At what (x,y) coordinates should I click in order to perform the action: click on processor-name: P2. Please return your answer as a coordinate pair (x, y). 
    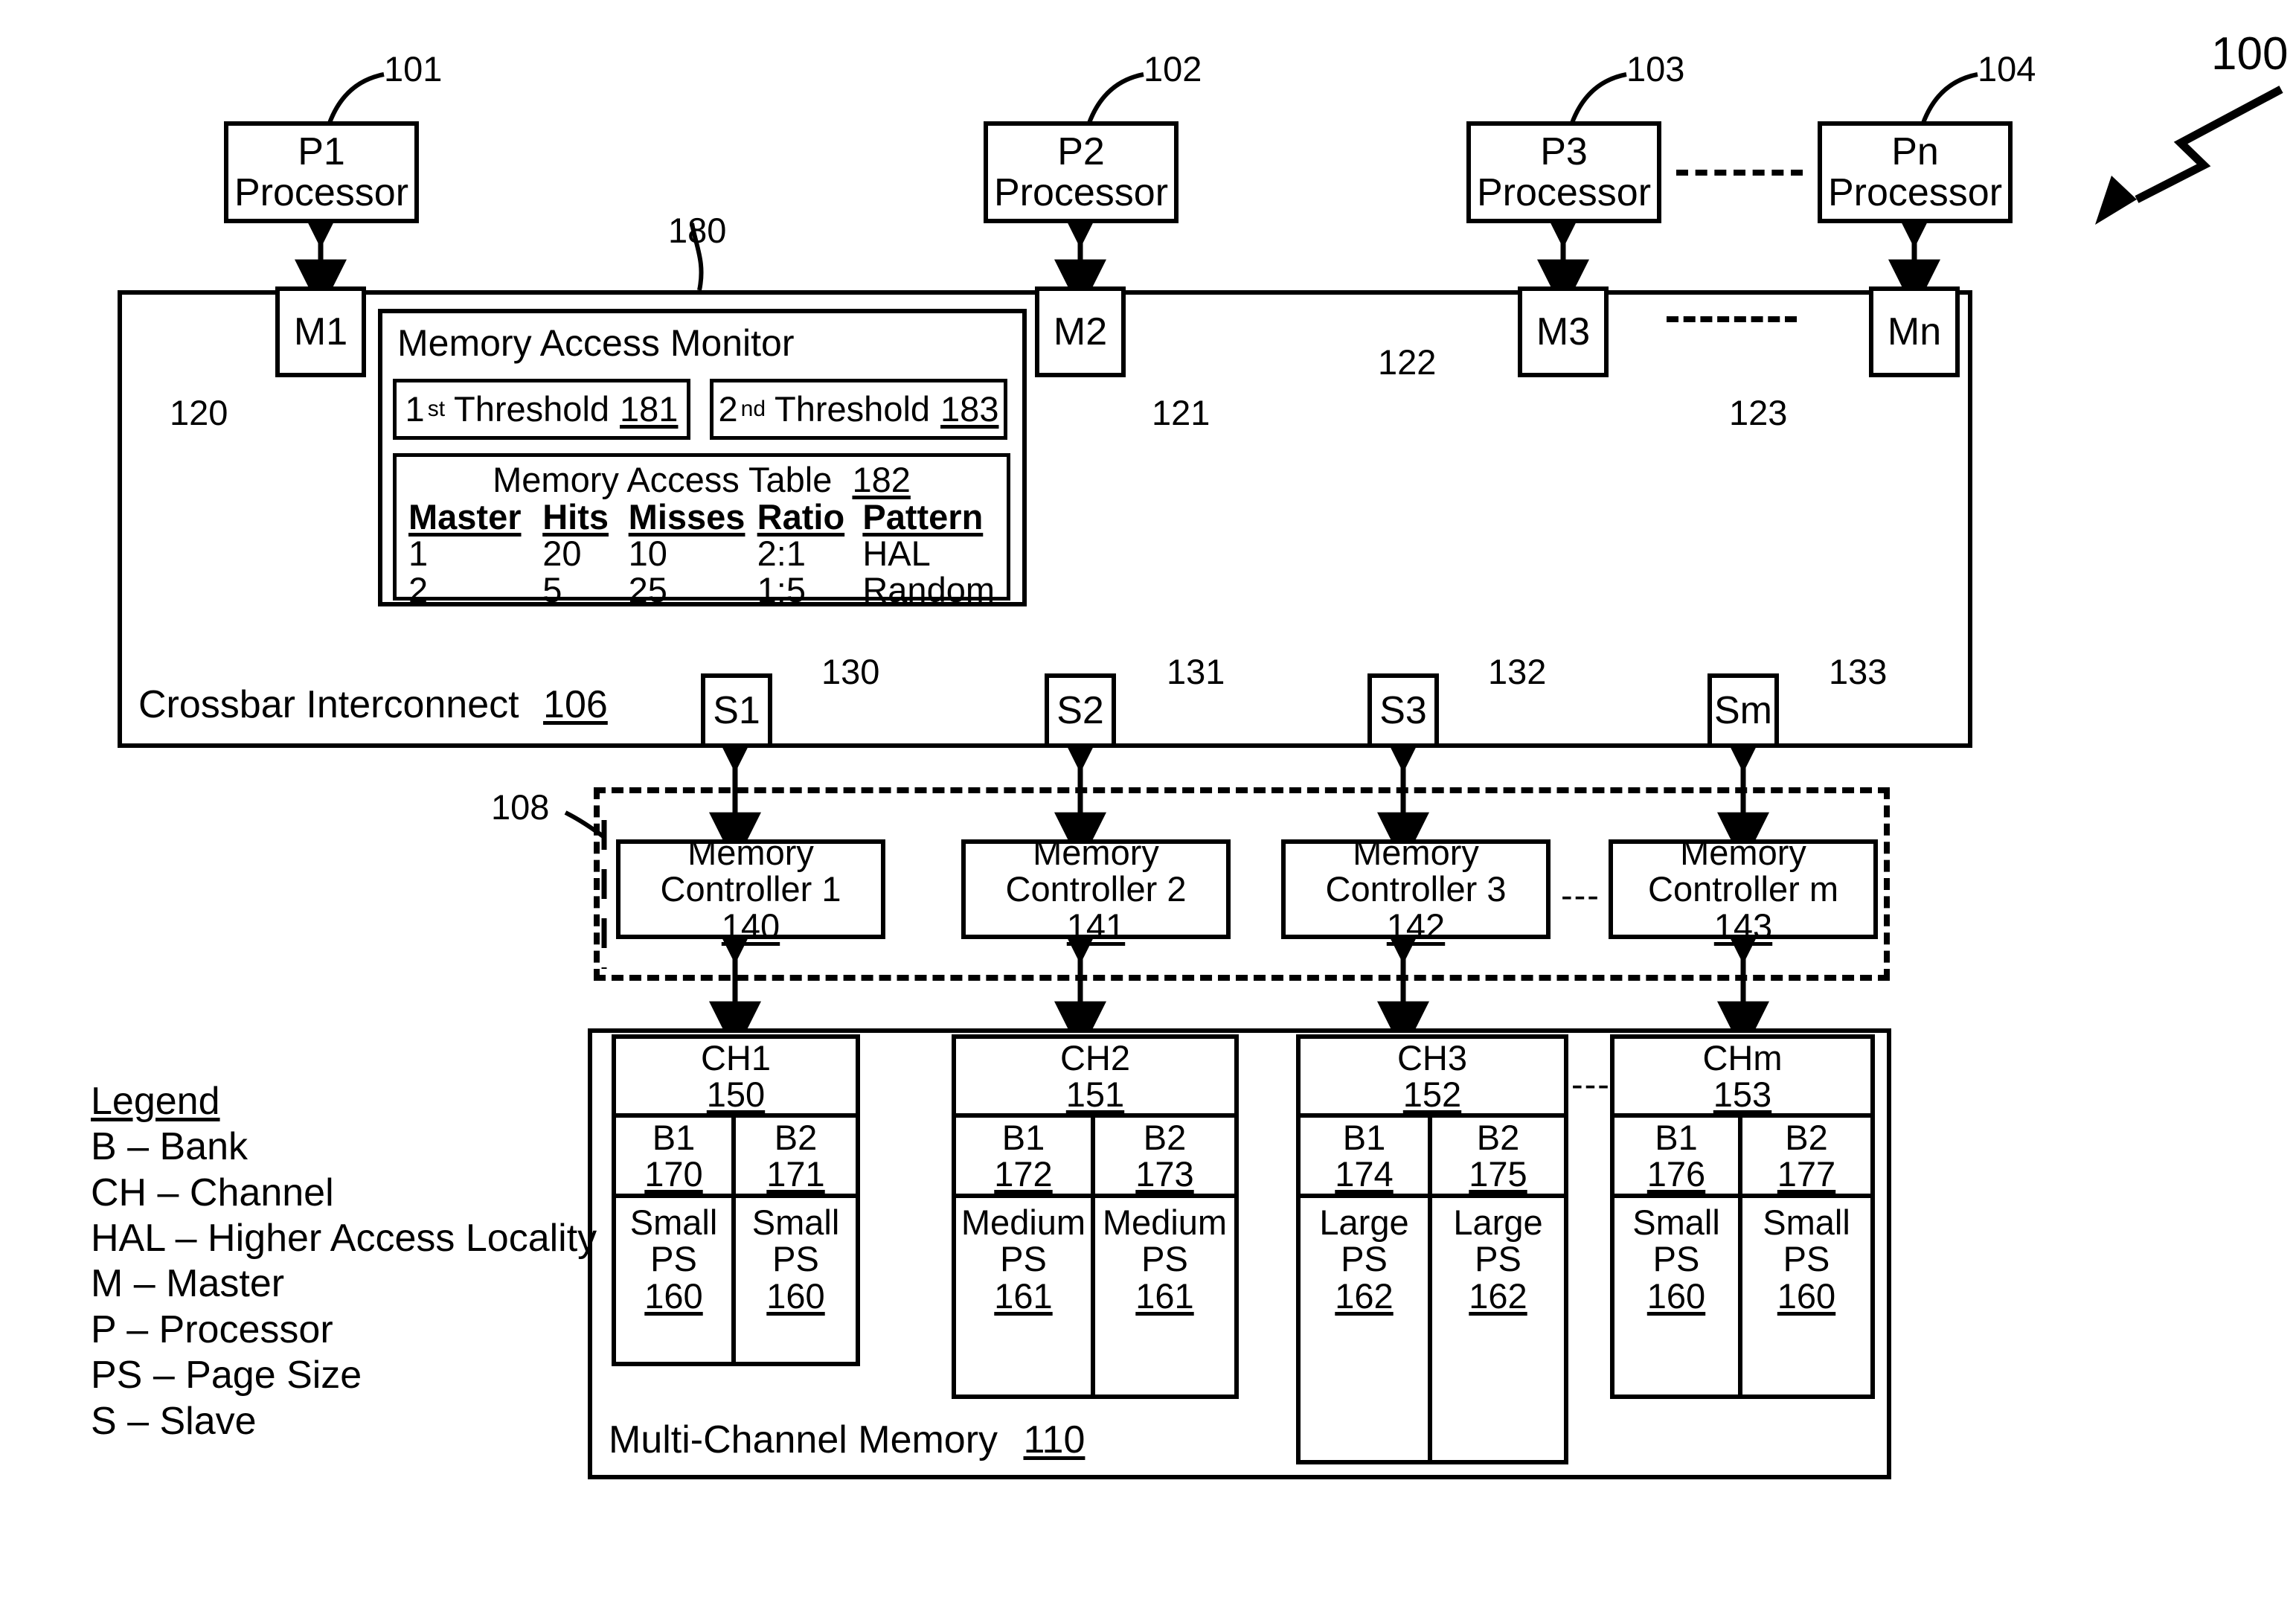
    Looking at the image, I should click on (1081, 151).